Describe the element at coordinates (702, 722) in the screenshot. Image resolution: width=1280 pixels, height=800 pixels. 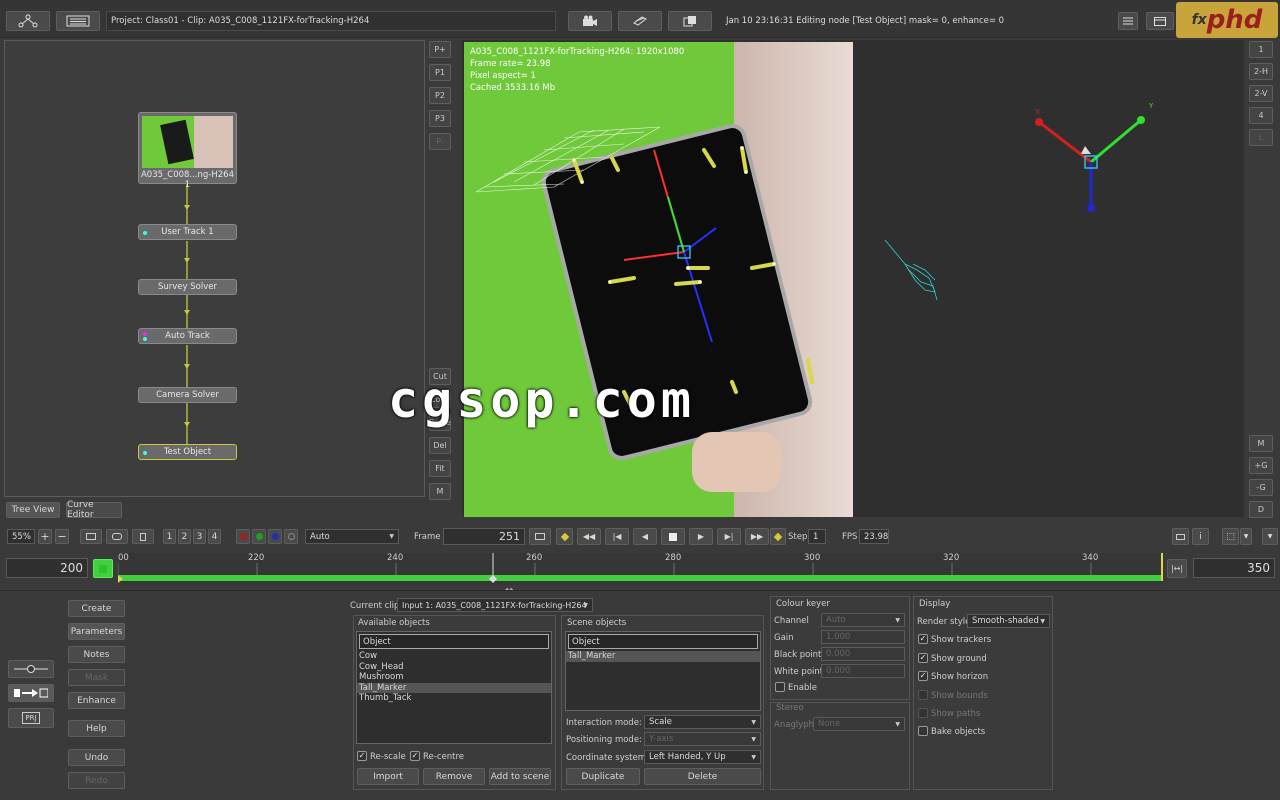
I see `interaction-mode-select: Scale` at that location.